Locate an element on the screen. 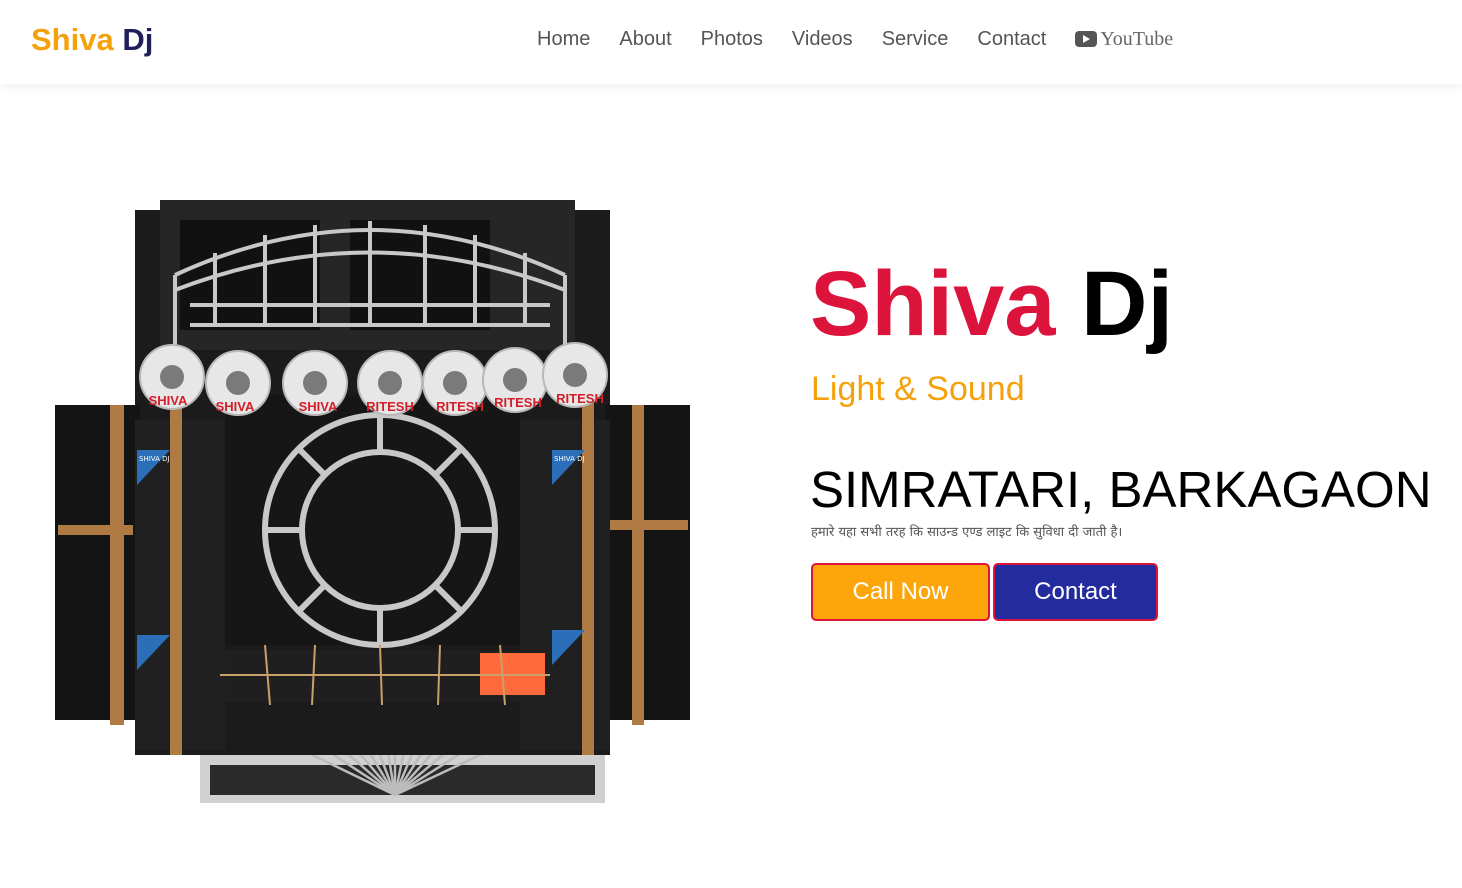 The height and width of the screenshot is (888, 1462). youtube-icon is located at coordinates (1086, 38).